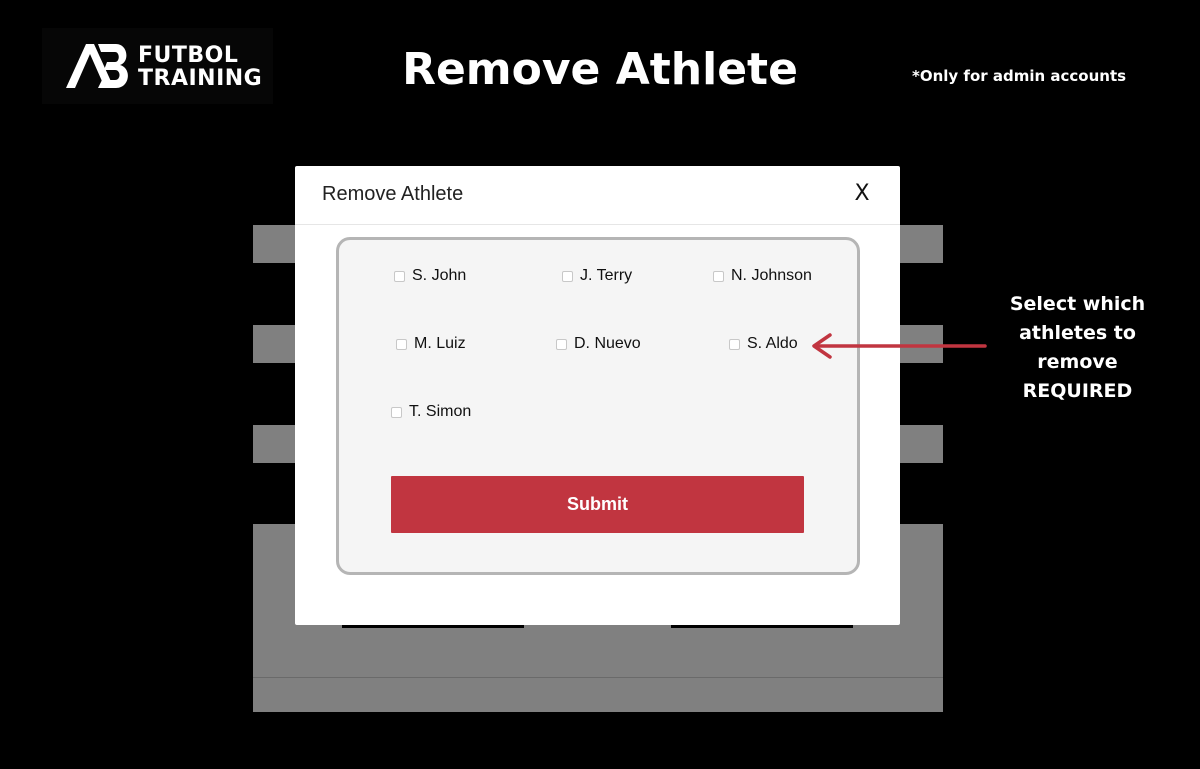  Describe the element at coordinates (440, 343) in the screenshot. I see `athlete-name: M. Luiz` at that location.